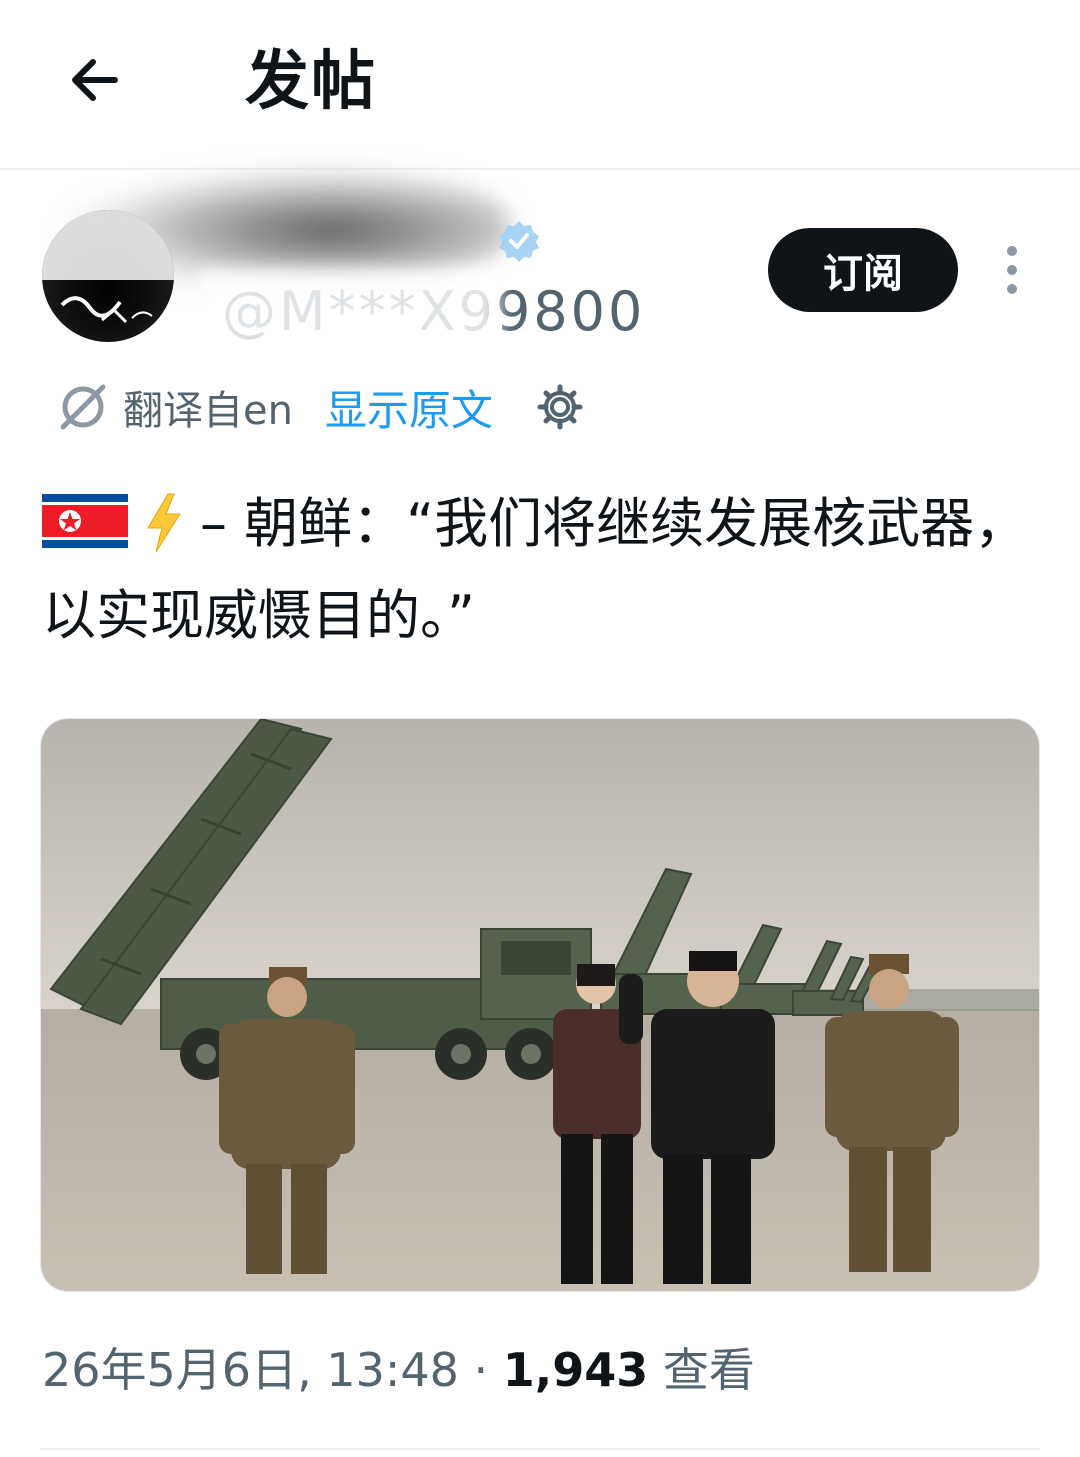  I want to click on more-vertical-icon, so click(1012, 251).